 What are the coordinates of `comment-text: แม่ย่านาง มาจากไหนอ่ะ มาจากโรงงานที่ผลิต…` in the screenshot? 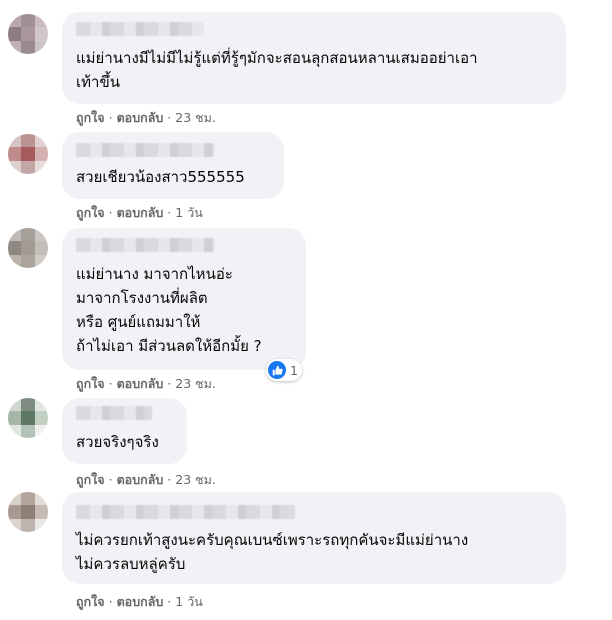 It's located at (169, 310).